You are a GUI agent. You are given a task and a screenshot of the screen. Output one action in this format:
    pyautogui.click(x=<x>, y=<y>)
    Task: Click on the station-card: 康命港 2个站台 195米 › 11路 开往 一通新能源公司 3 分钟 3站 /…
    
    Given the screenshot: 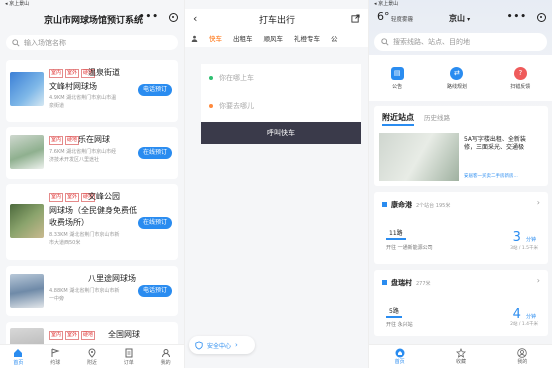 What is the action you would take?
    pyautogui.click(x=461, y=228)
    